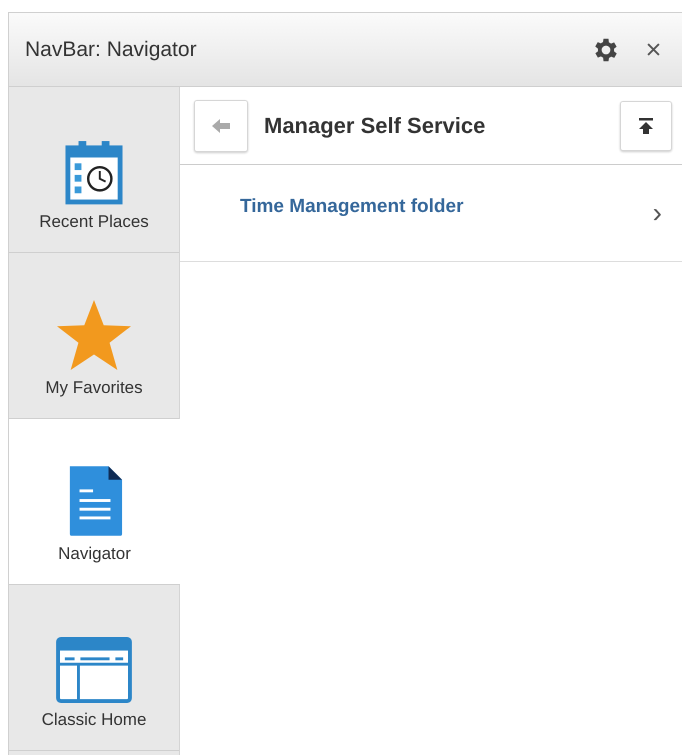  What do you see at coordinates (111, 50) in the screenshot?
I see `window-title: NavBar: Navigator` at bounding box center [111, 50].